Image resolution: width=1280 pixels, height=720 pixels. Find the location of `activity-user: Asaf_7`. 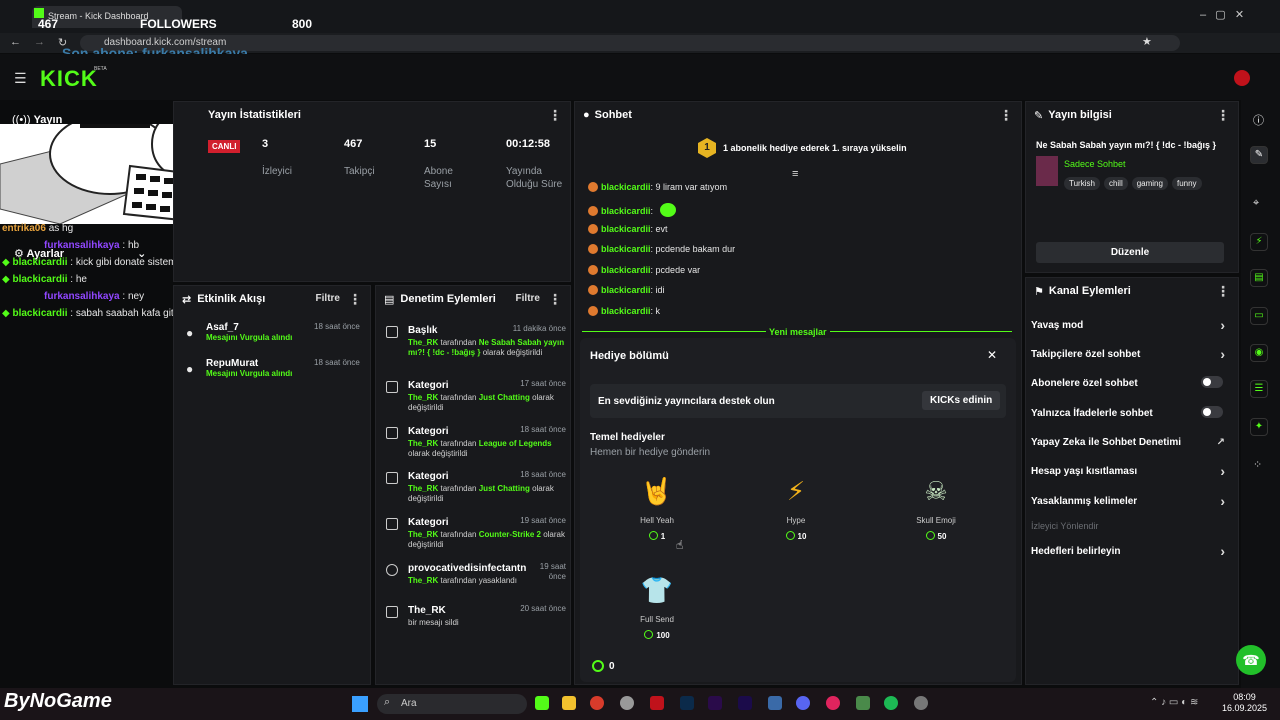

activity-user: Asaf_7 is located at coordinates (222, 327).